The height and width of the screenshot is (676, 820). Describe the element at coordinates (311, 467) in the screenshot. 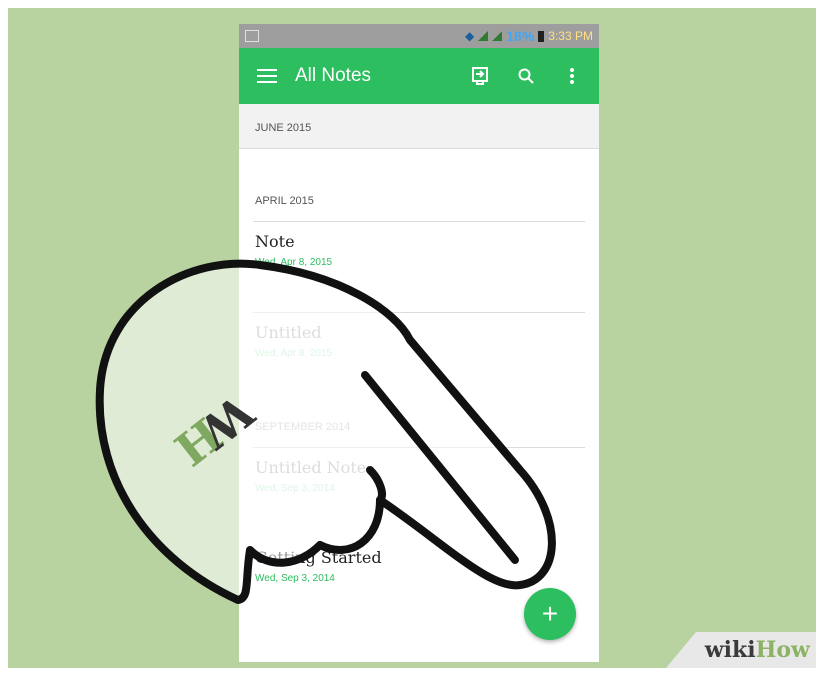

I see `note-title: Untitled Note` at that location.